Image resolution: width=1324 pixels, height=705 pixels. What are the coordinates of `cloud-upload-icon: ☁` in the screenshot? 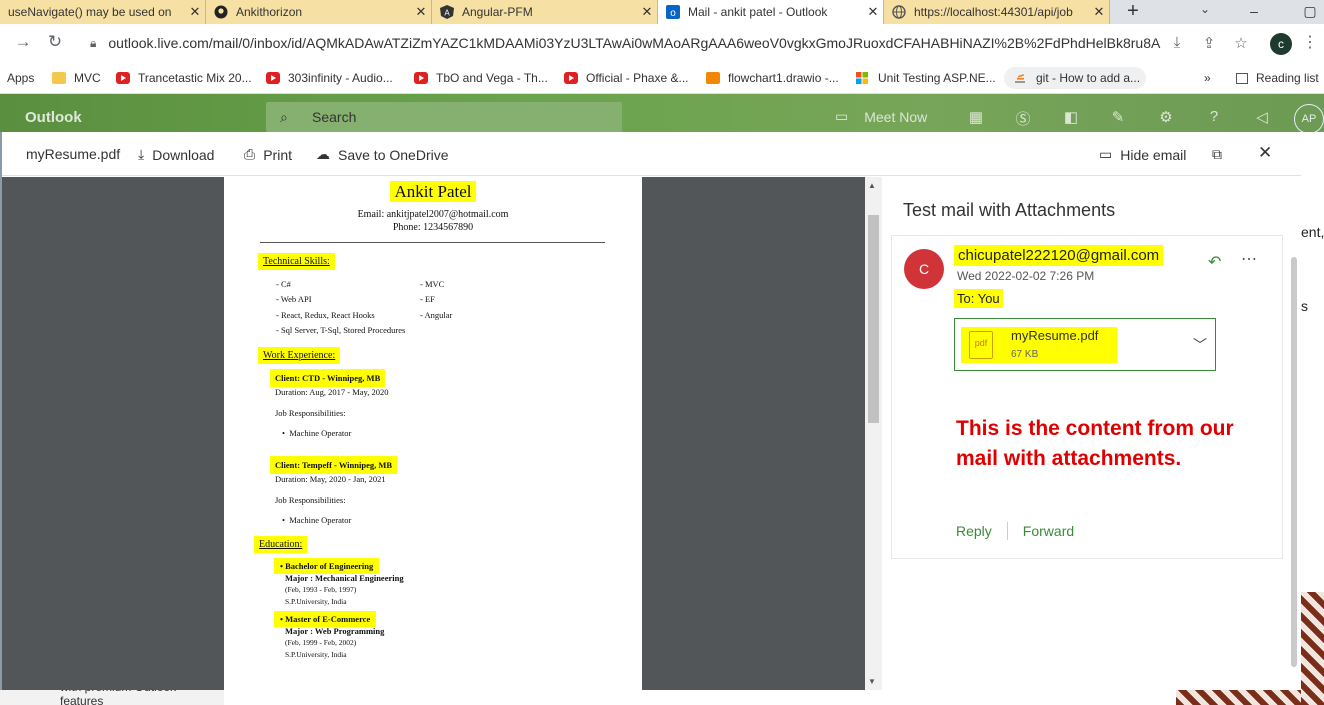 It's located at (323, 154).